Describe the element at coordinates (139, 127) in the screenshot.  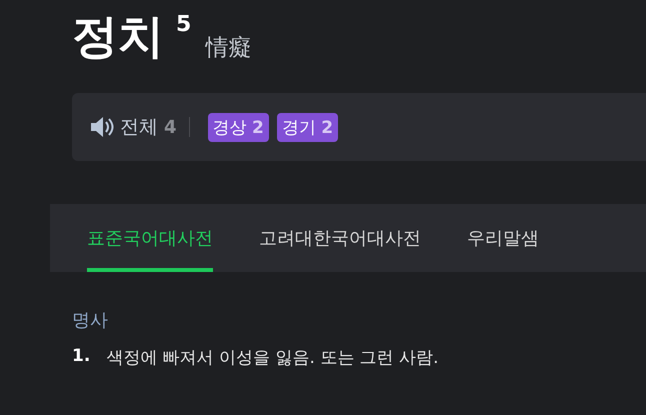
I see `all-label: 전체` at that location.